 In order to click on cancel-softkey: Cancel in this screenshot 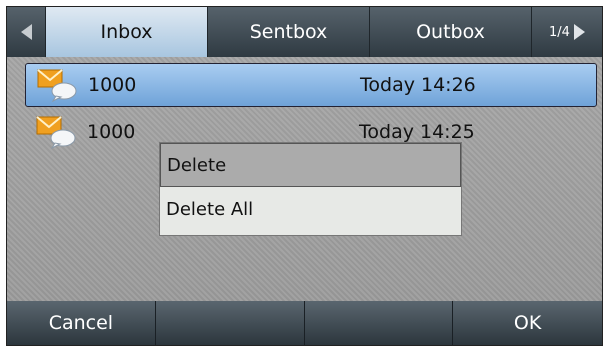, I will do `click(81, 323)`.